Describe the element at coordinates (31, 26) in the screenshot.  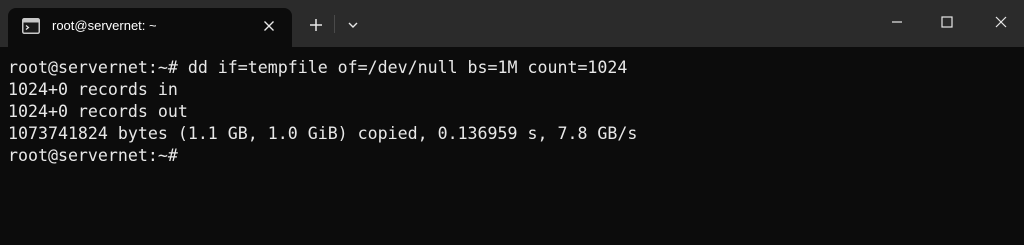
I see `terminal-icon` at that location.